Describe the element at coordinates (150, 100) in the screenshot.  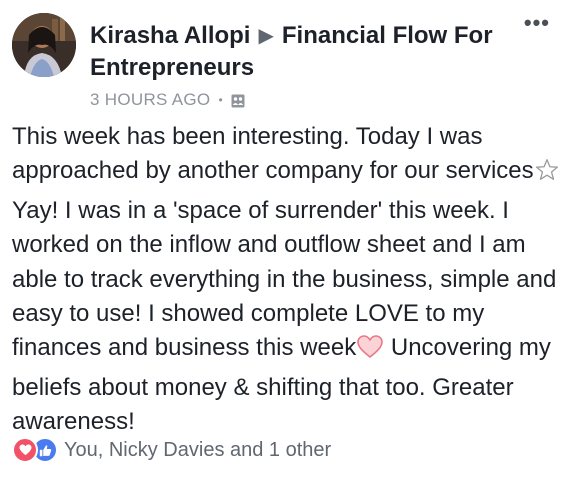
I see `post-timestamp: 3 HOURS AGO` at that location.